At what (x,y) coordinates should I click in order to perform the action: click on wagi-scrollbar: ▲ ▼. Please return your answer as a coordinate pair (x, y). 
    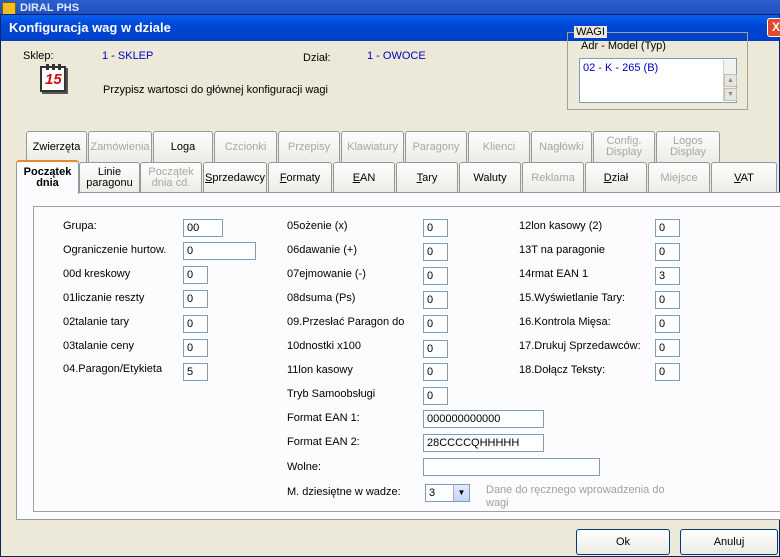
    Looking at the image, I should click on (730, 80).